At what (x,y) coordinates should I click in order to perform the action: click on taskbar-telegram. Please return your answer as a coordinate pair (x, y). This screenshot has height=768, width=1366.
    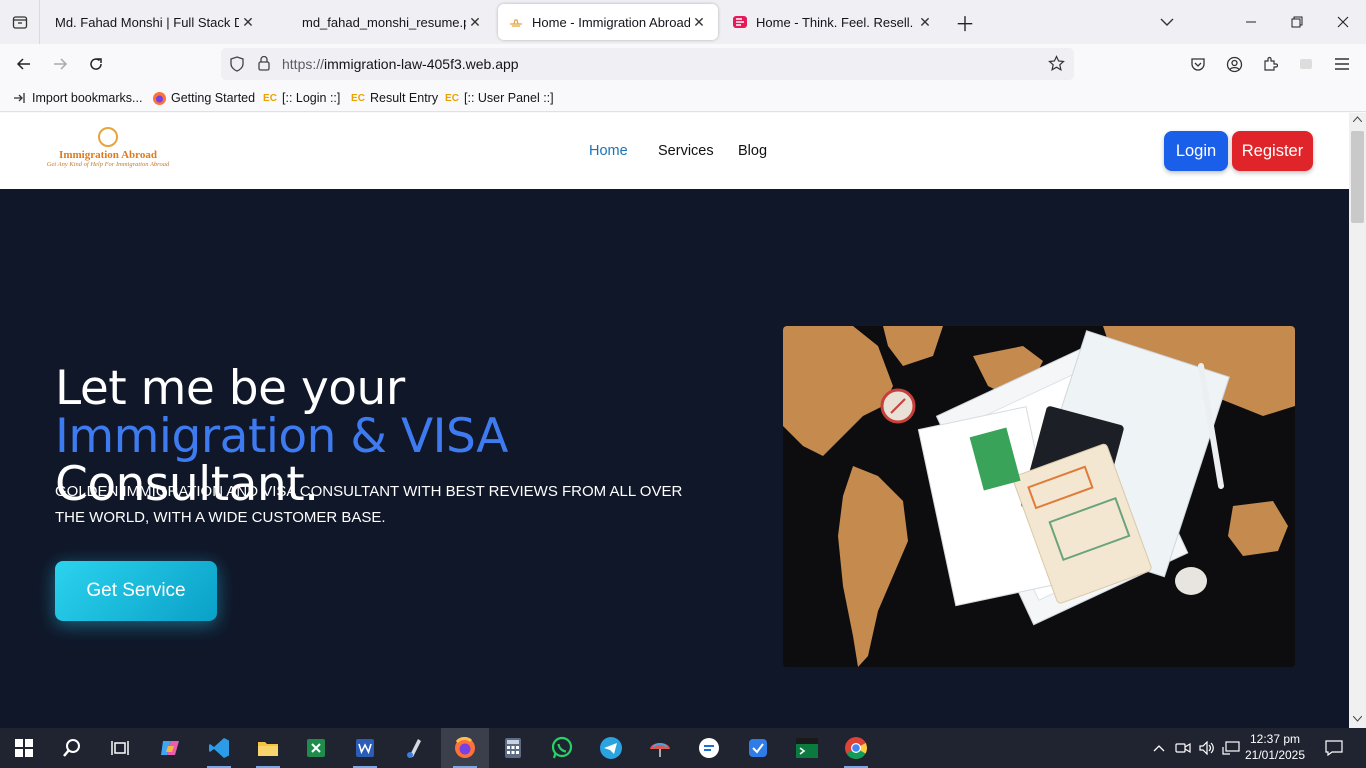
    Looking at the image, I should click on (611, 748).